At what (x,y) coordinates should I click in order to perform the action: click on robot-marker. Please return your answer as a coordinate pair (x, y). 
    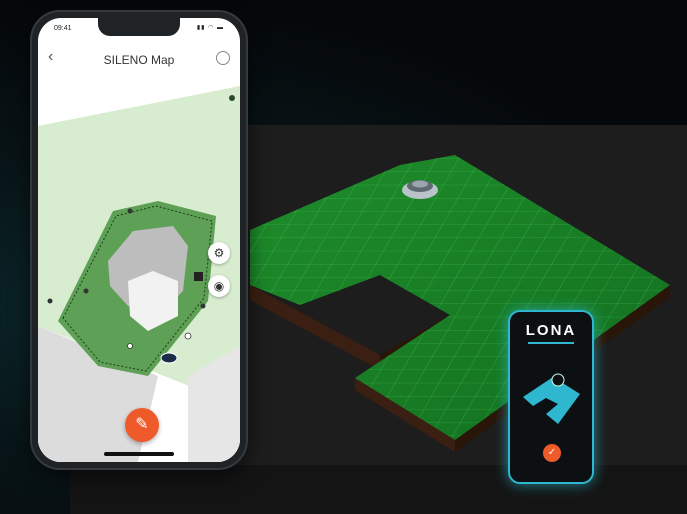
    Looking at the image, I should click on (169, 358).